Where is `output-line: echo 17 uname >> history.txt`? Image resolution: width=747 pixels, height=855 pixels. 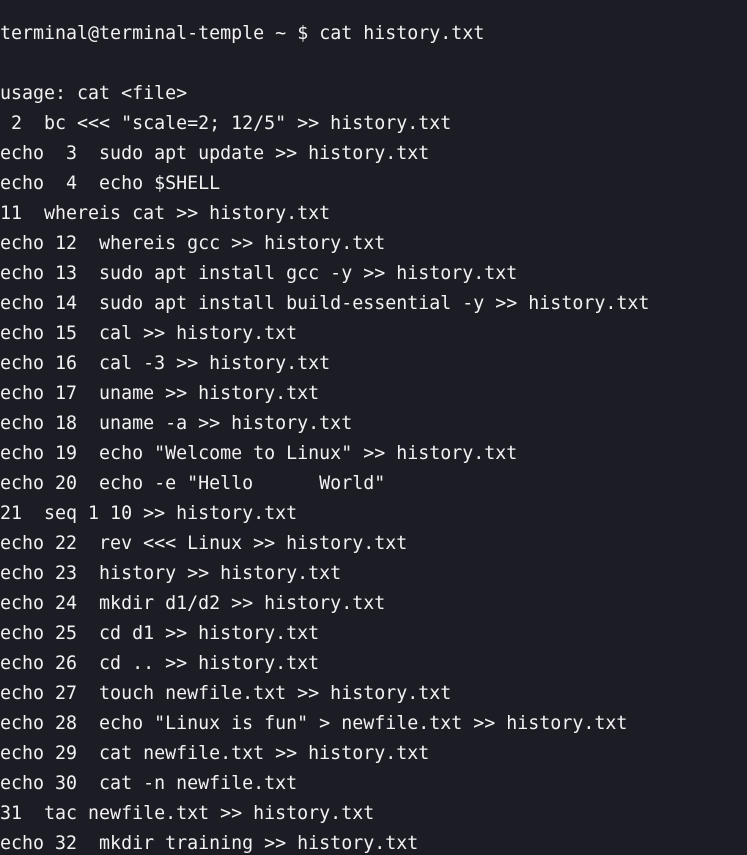
output-line: echo 17 uname >> history.txt is located at coordinates (160, 393).